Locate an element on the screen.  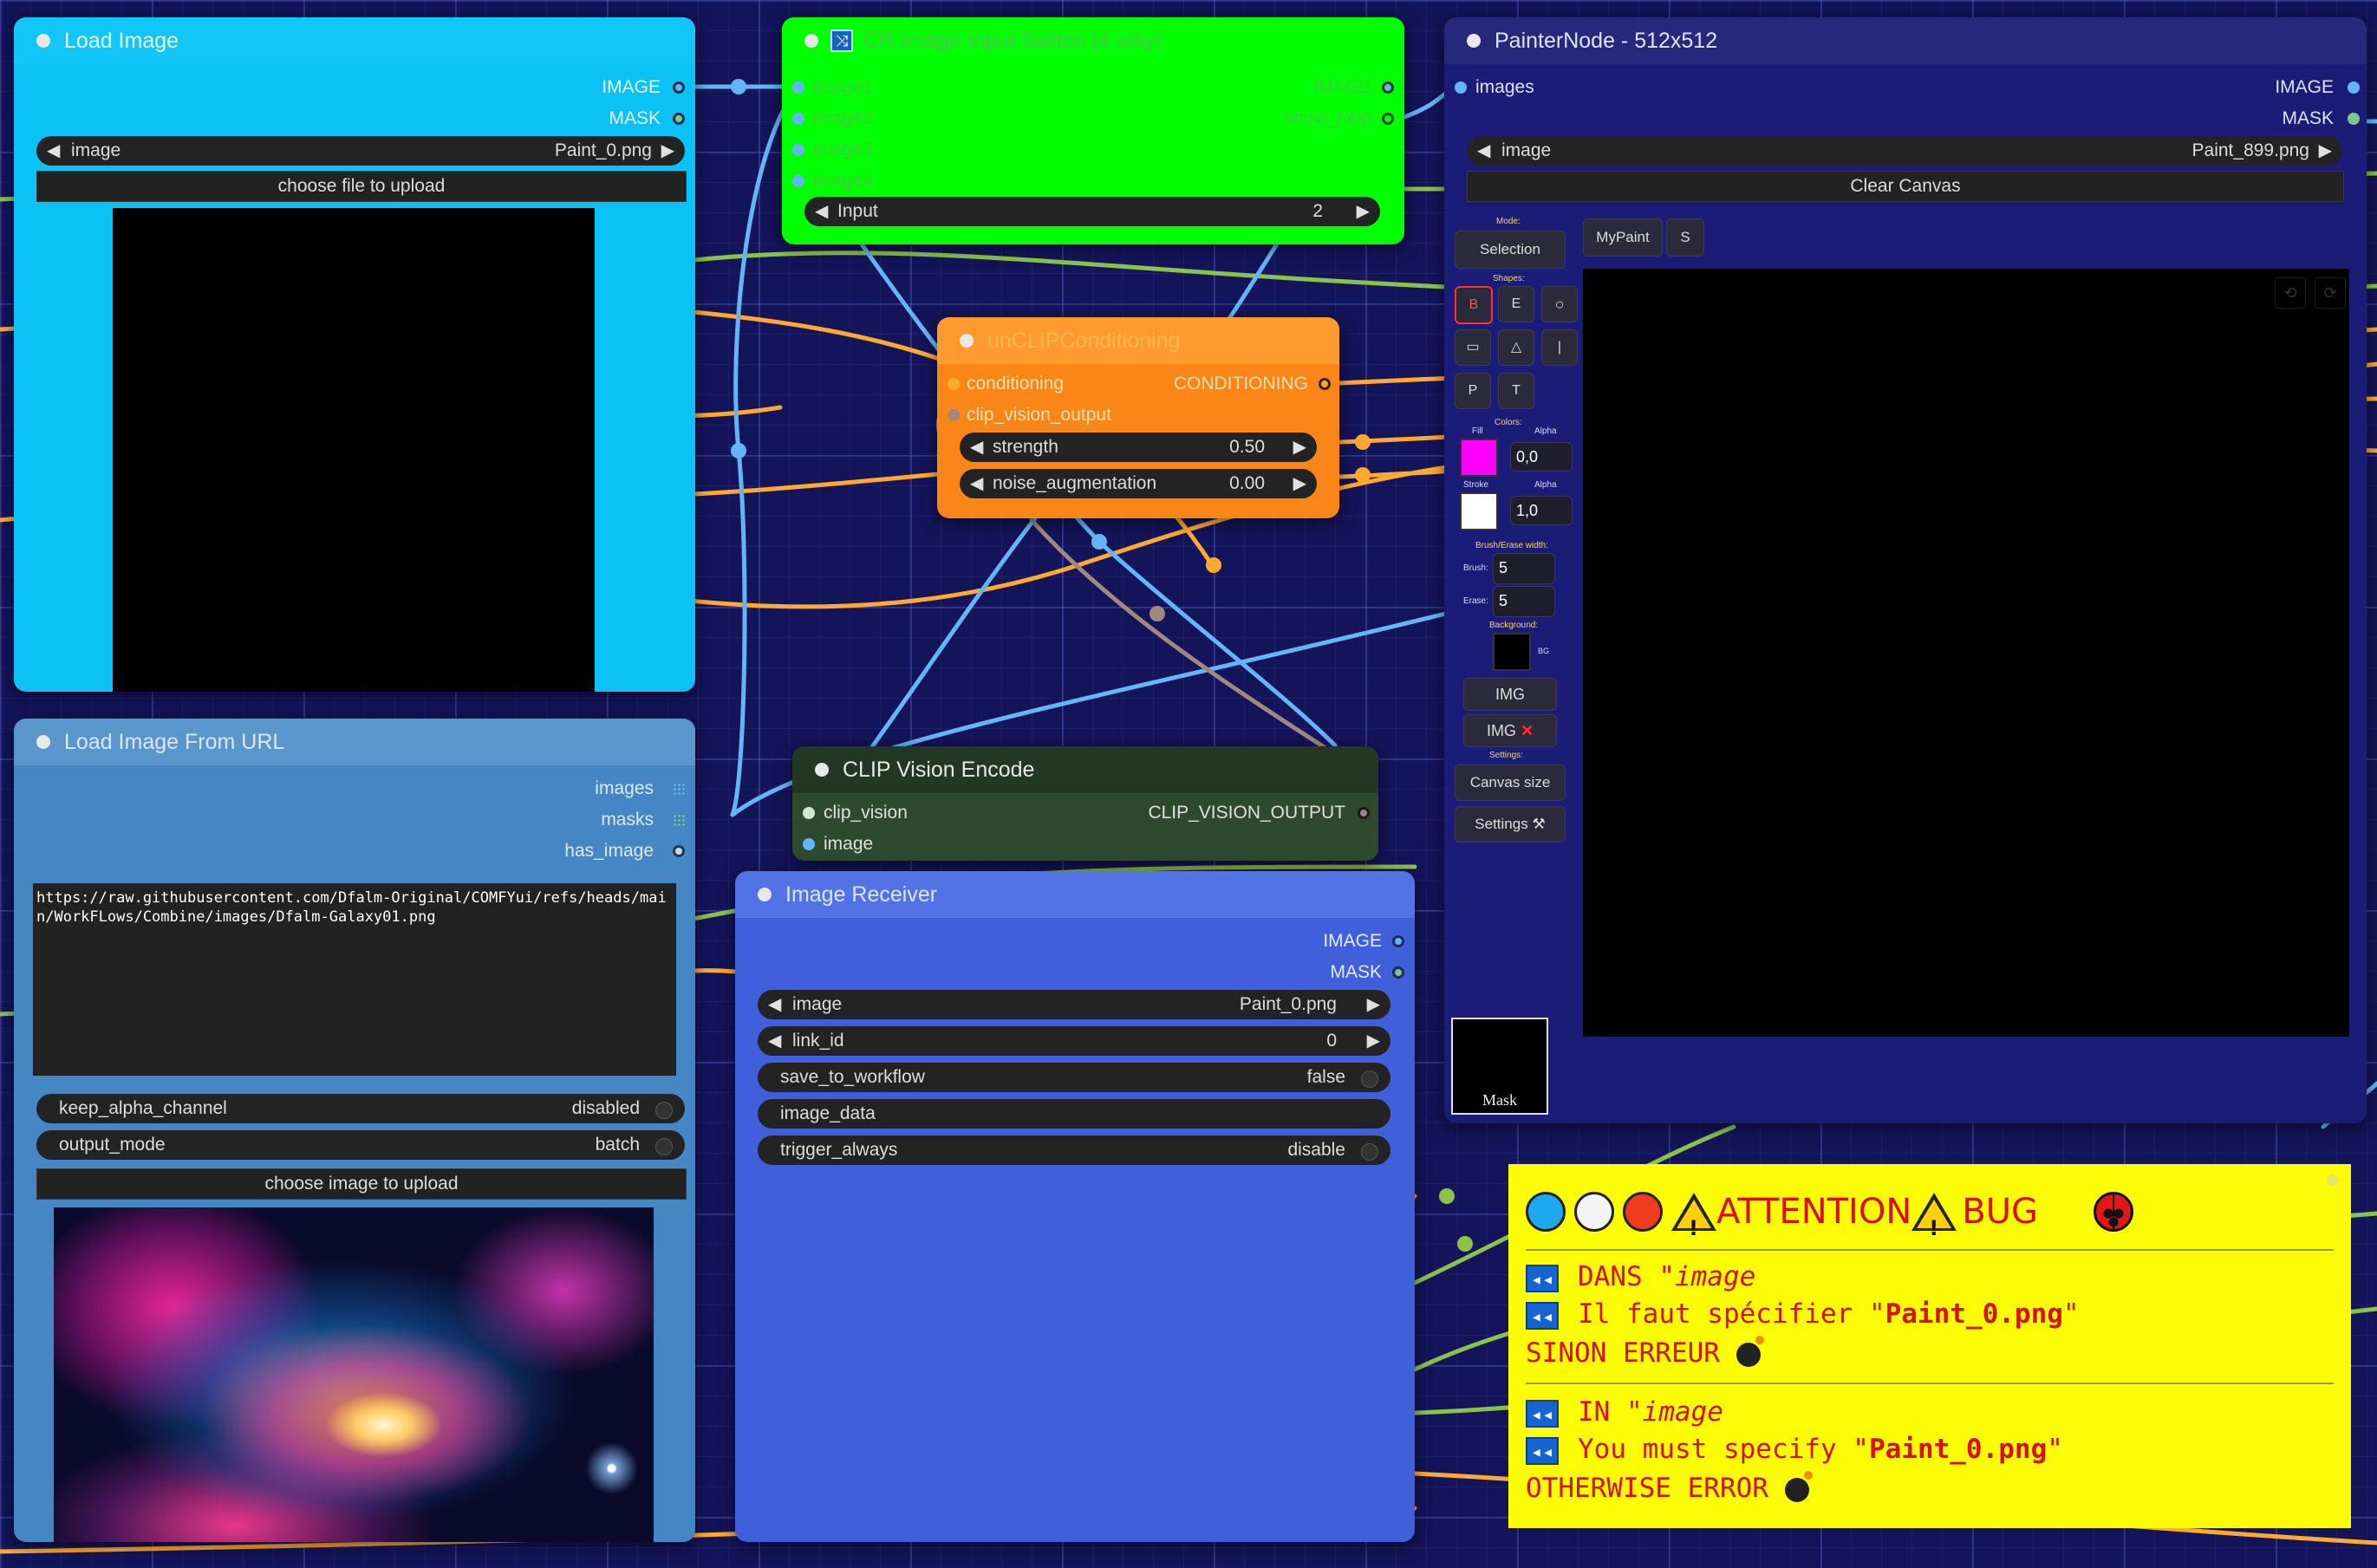
input-images-socket is located at coordinates (1461, 87).